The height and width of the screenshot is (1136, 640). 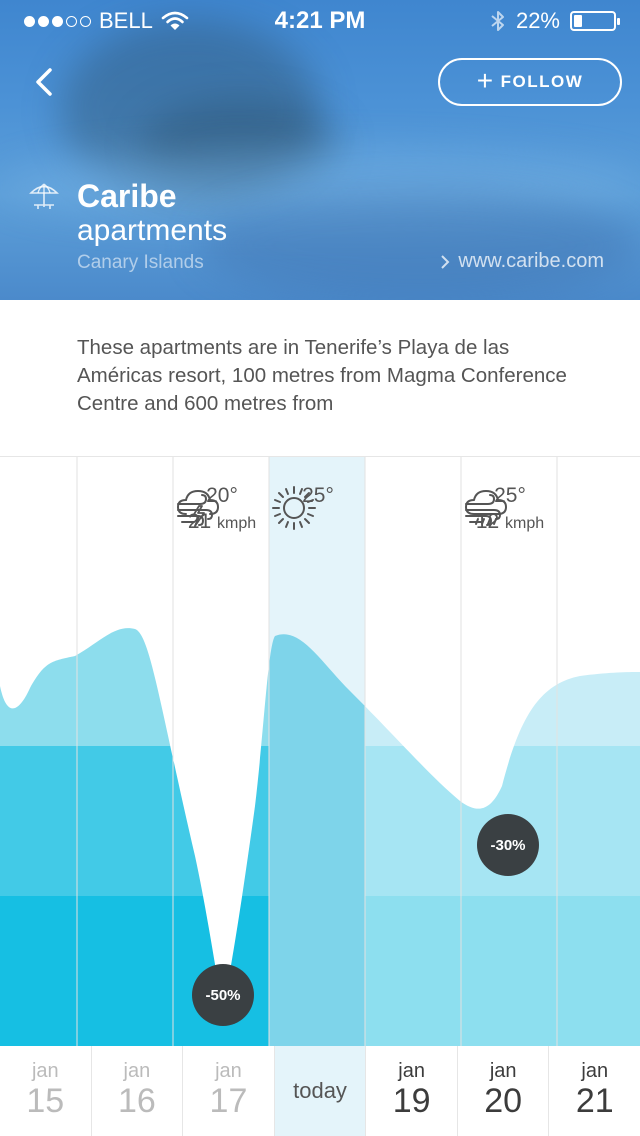 I want to click on date-jan-20: jan 20, so click(x=504, y=1091).